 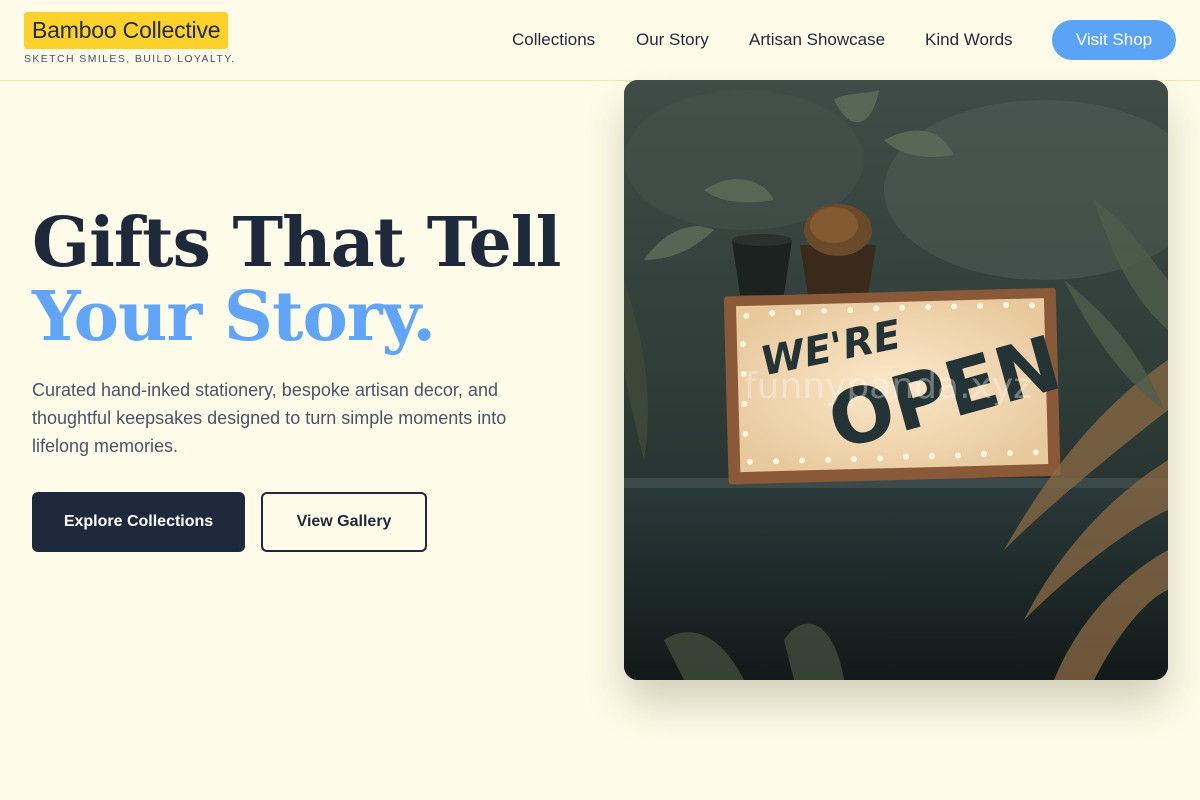 I want to click on nav-link-kind-words: Kind Words, so click(x=969, y=40).